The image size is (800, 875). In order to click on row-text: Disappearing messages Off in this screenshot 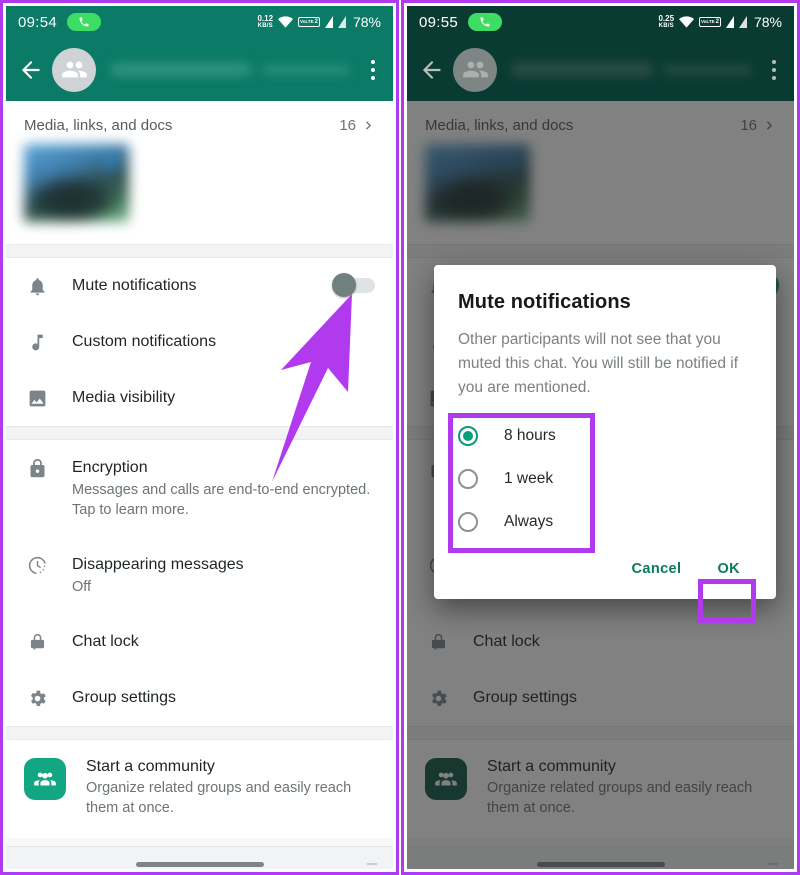, I will do `click(223, 575)`.